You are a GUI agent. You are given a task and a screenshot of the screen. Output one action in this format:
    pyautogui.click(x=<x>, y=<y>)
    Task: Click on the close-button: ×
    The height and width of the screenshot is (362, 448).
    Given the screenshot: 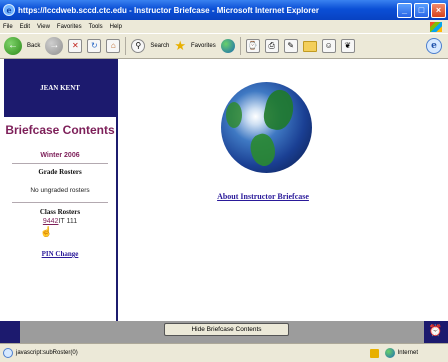 What is the action you would take?
    pyautogui.click(x=438, y=10)
    